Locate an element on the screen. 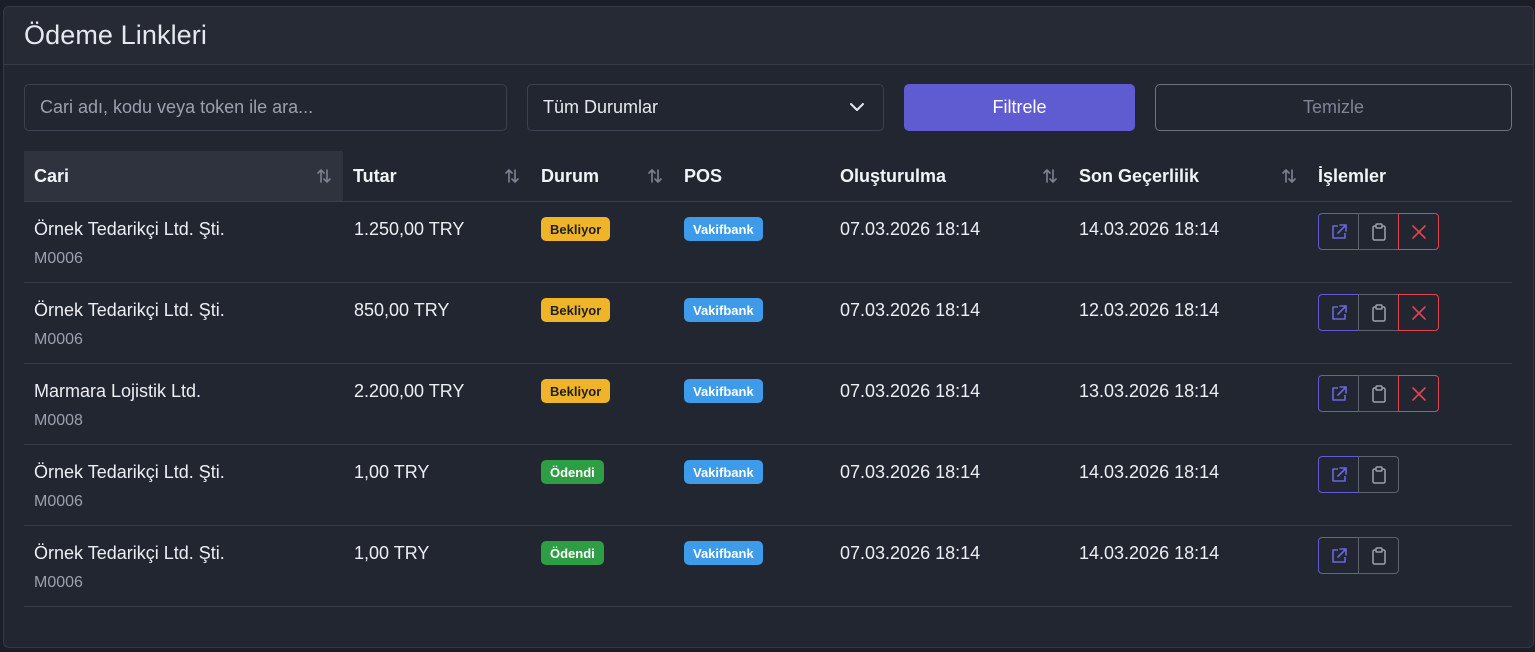  filter-bar: Tüm Durumlar Filtrele Temizle is located at coordinates (769, 108).